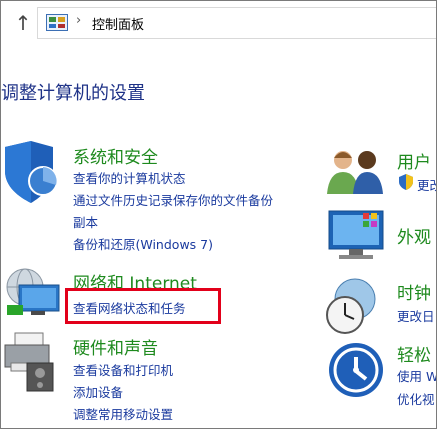  What do you see at coordinates (358, 236) in the screenshot?
I see `appearance-monitor-icon` at bounding box center [358, 236].